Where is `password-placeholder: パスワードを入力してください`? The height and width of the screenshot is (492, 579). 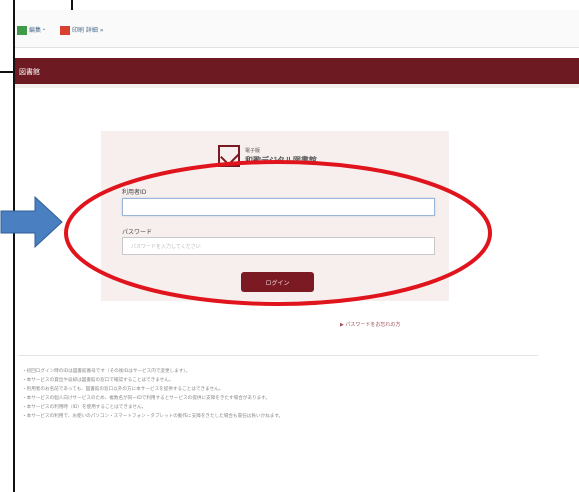
password-placeholder: パスワードを入力してください is located at coordinates (166, 247).